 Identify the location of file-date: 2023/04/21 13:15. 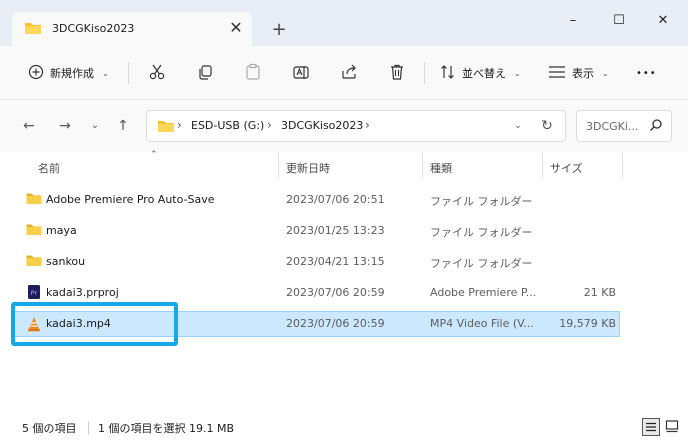
(335, 261).